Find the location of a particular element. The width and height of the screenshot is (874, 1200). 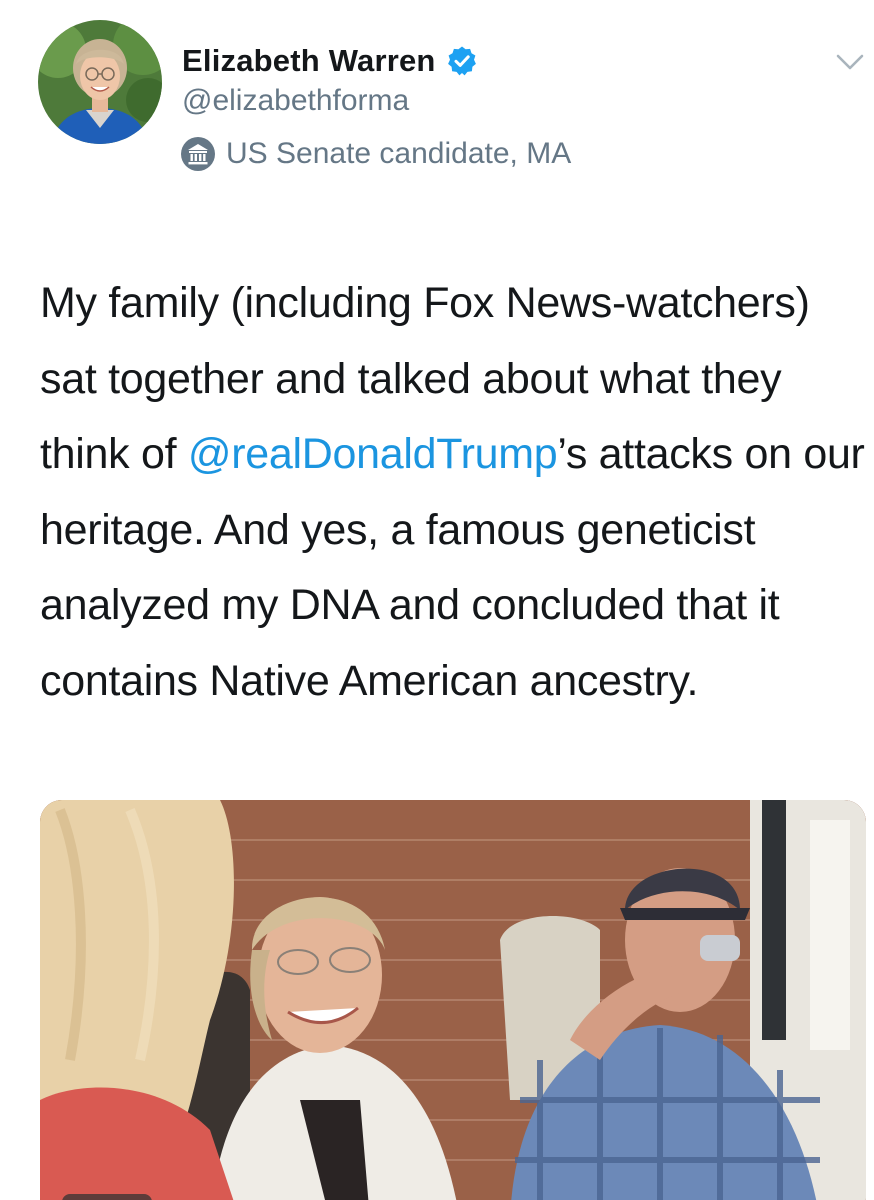

avatar is located at coordinates (100, 82).